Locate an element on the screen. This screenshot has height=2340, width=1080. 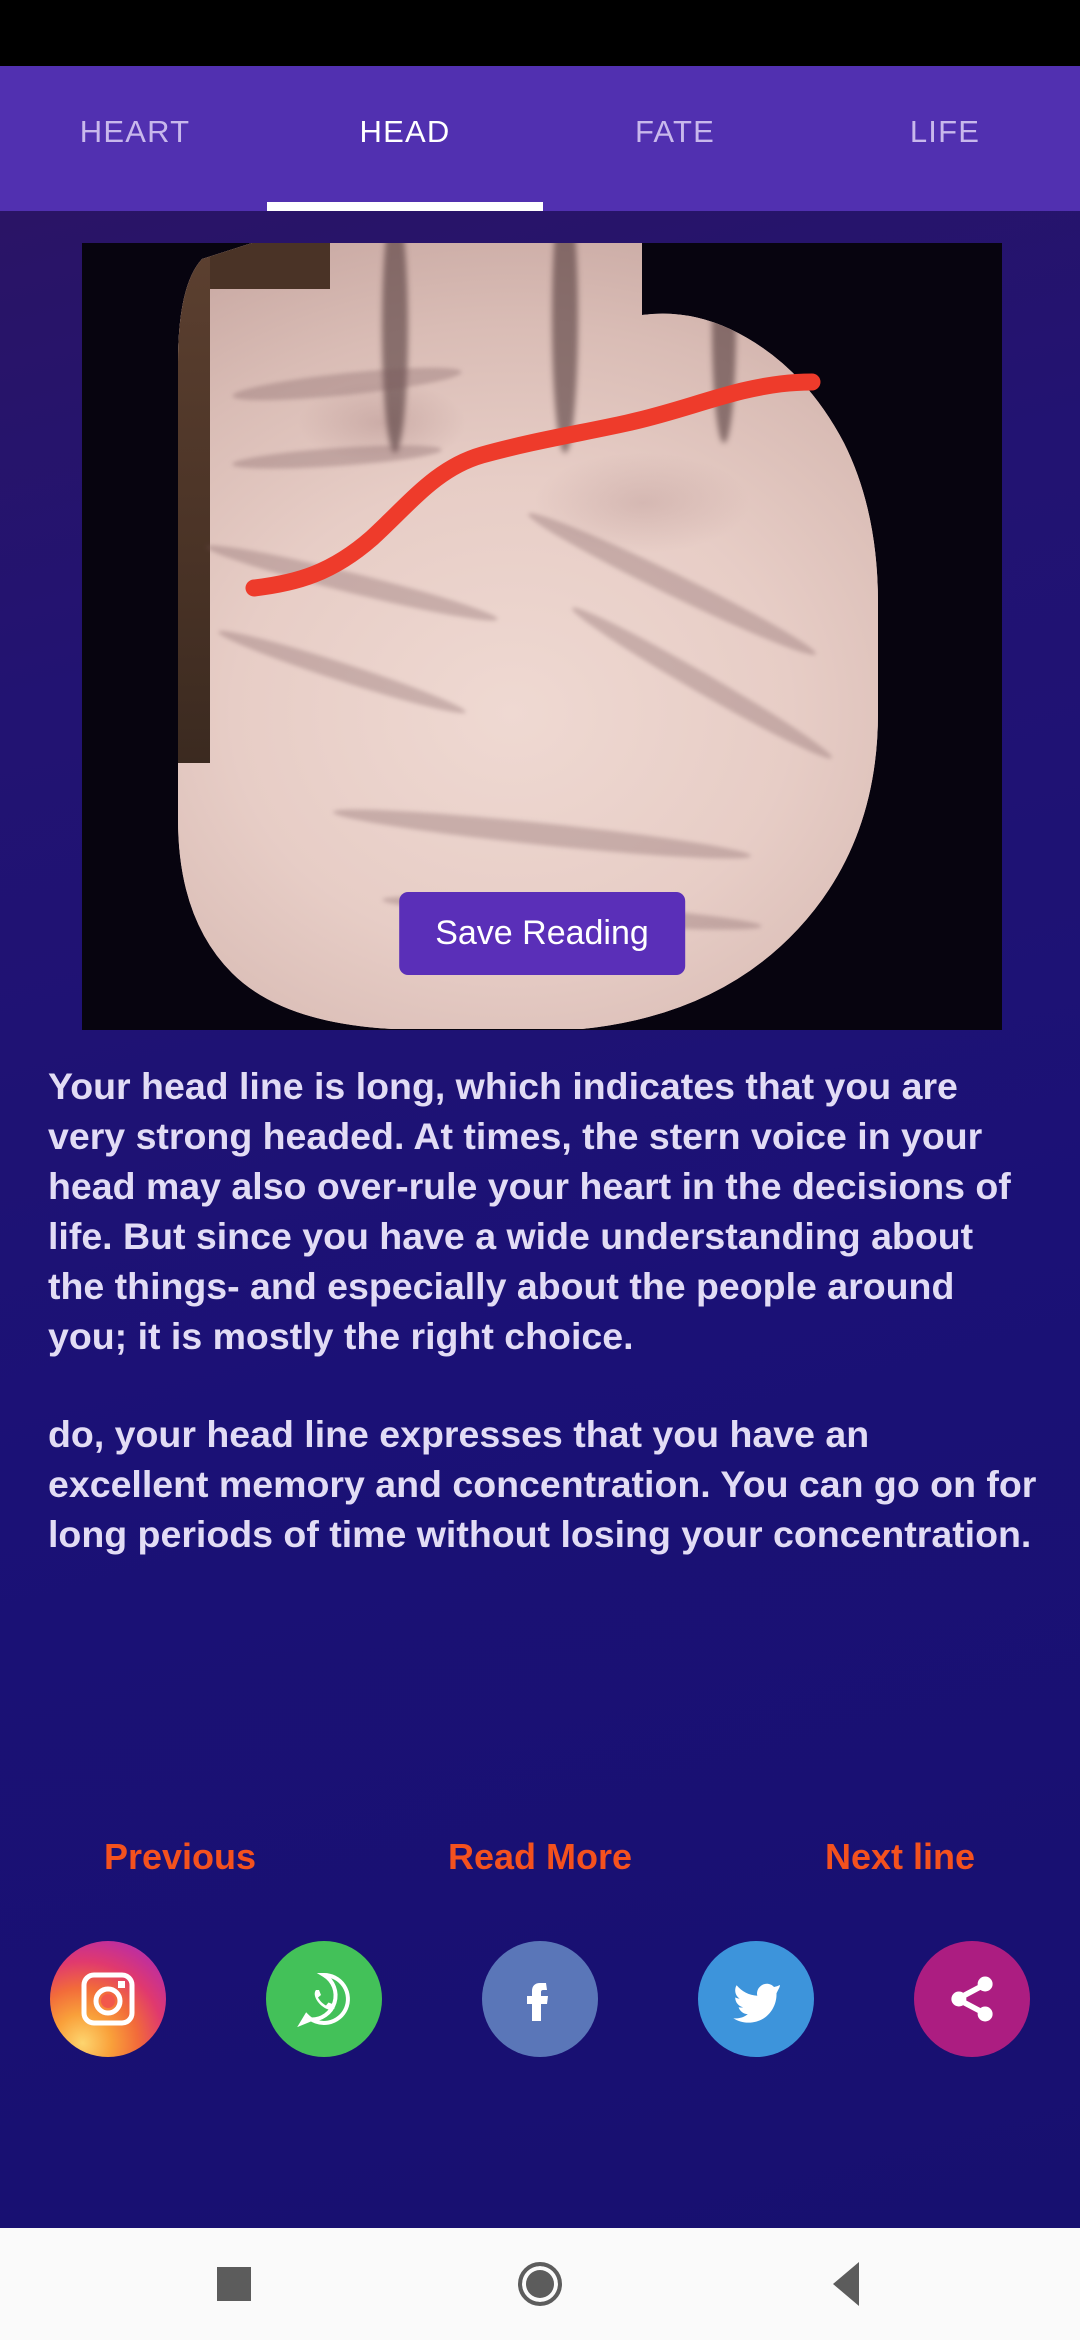
tab-head-label: HEAD is located at coordinates (405, 131).